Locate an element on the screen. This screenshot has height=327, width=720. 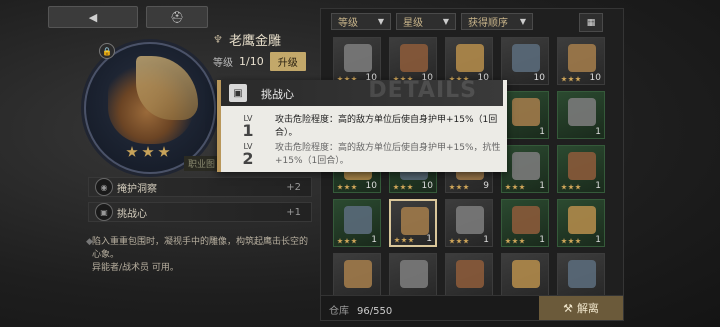
back-arrow-icon: ◀ is located at coordinates (93, 17).